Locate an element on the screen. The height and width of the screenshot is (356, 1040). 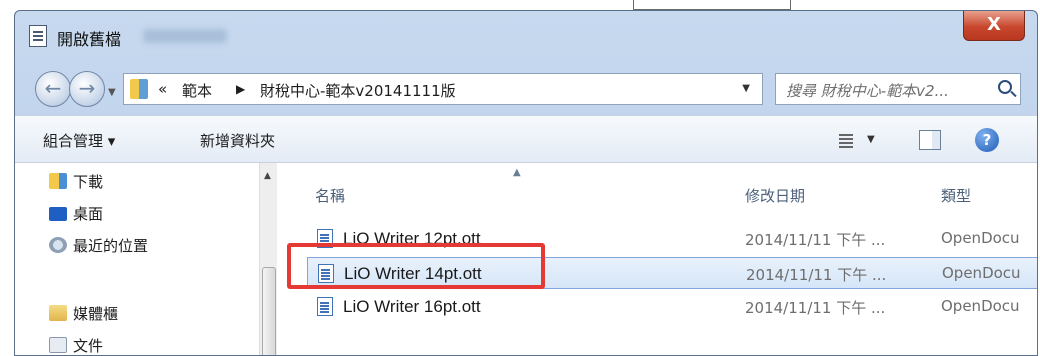
recent-places-icon is located at coordinates (58, 245).